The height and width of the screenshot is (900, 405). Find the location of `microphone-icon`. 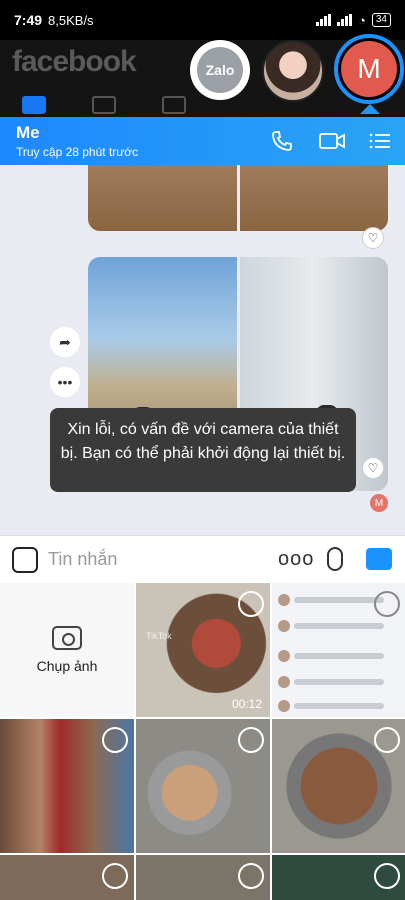

microphone-icon is located at coordinates (335, 559).